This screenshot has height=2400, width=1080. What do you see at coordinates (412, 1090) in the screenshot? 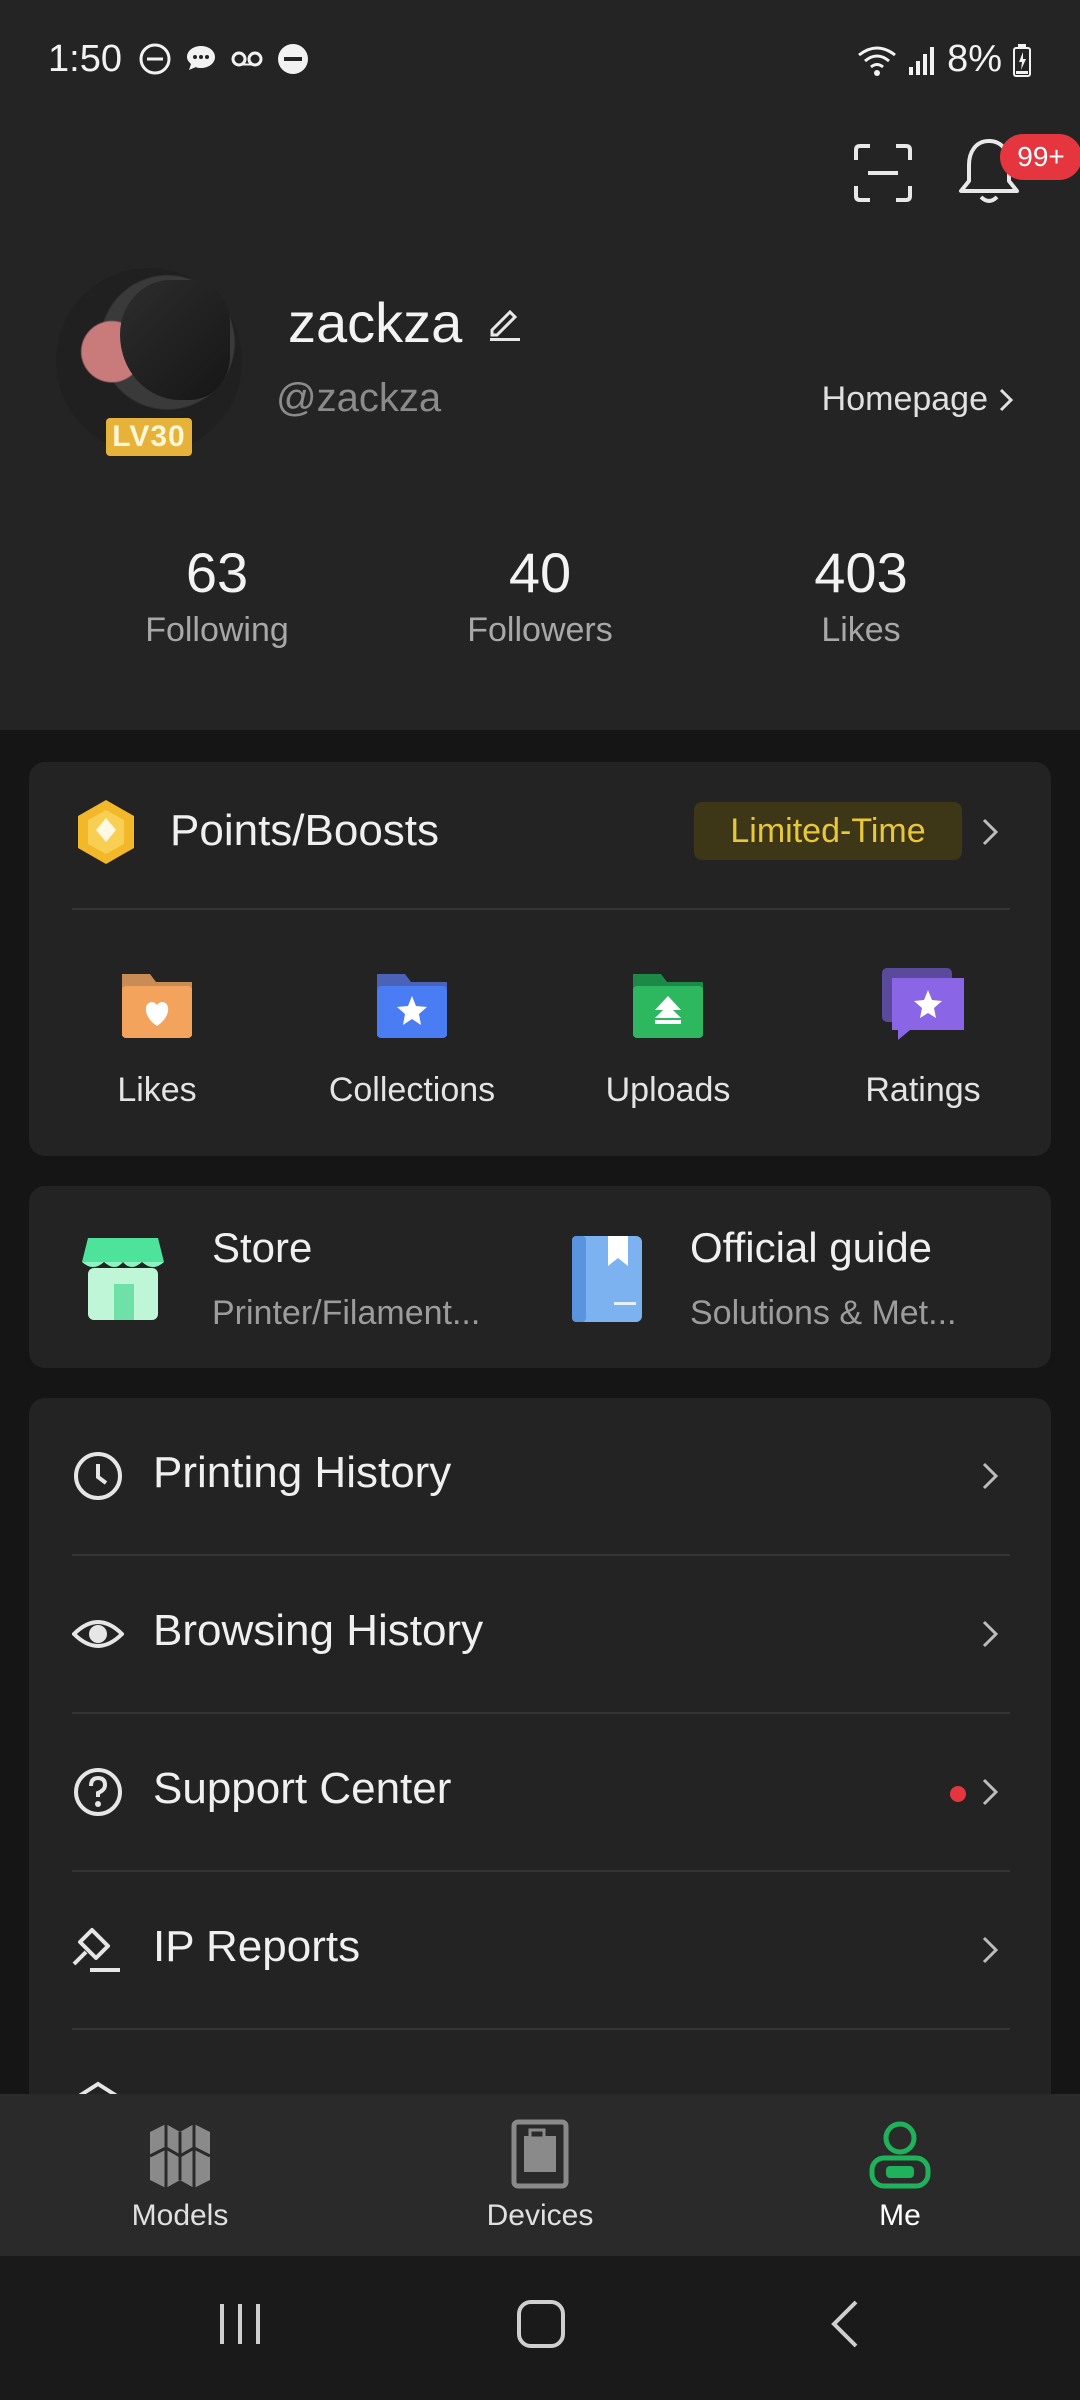
I see `quick-link-label: Collections` at bounding box center [412, 1090].